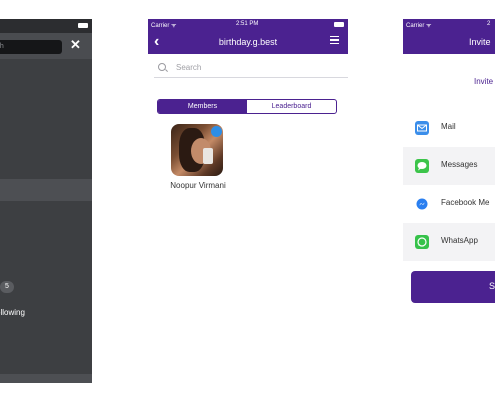 The image size is (495, 400). I want to click on share-row-mail: Mail, so click(449, 128).